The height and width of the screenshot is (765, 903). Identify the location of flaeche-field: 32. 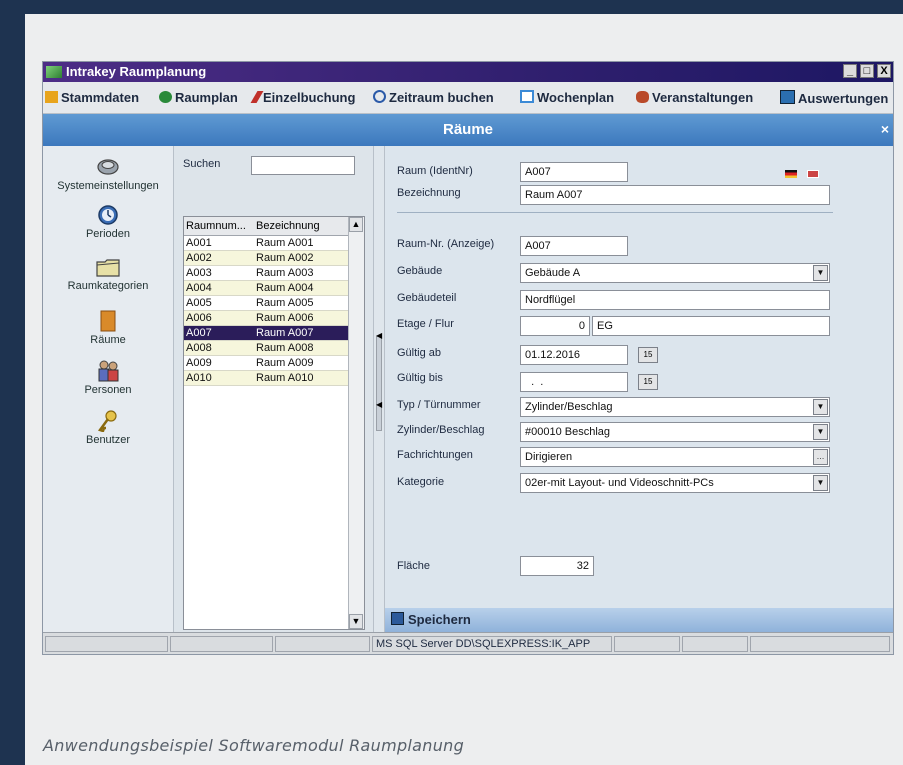
(557, 566).